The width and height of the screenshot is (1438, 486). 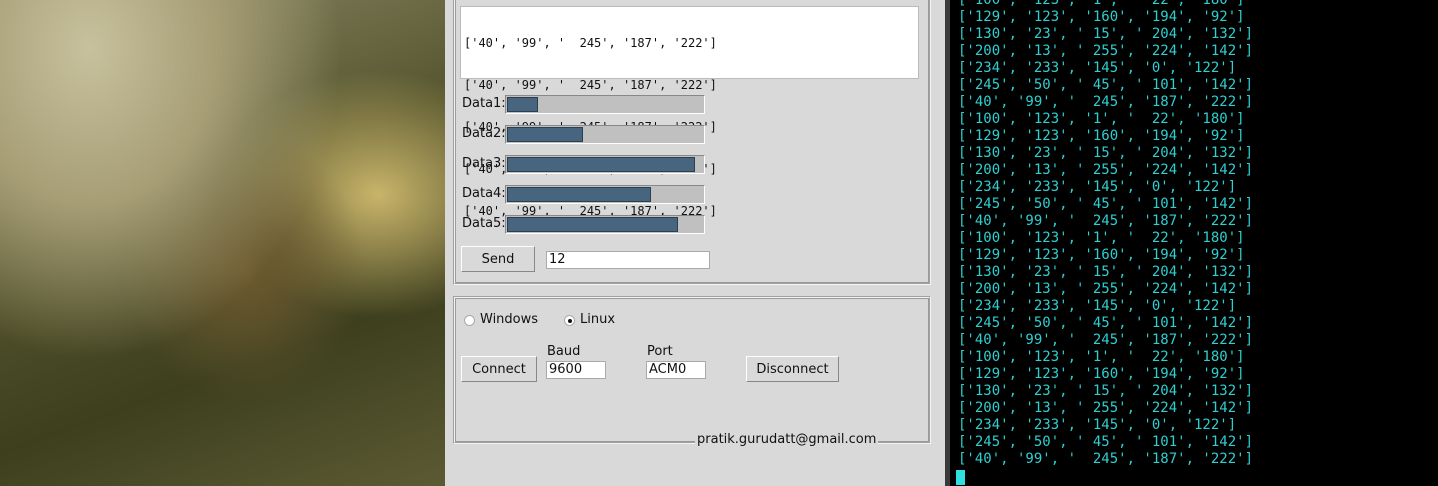 What do you see at coordinates (598, 319) in the screenshot?
I see `linux-radio-label: Linux` at bounding box center [598, 319].